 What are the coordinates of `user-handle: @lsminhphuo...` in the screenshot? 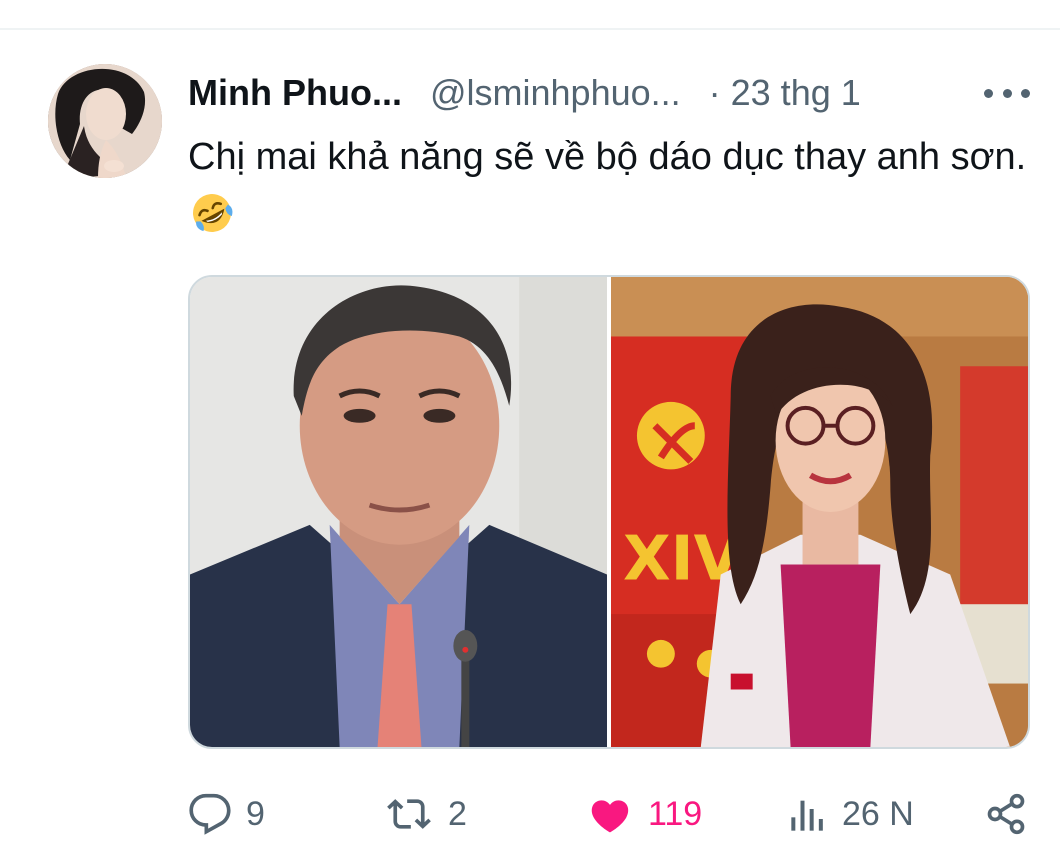 It's located at (555, 93).